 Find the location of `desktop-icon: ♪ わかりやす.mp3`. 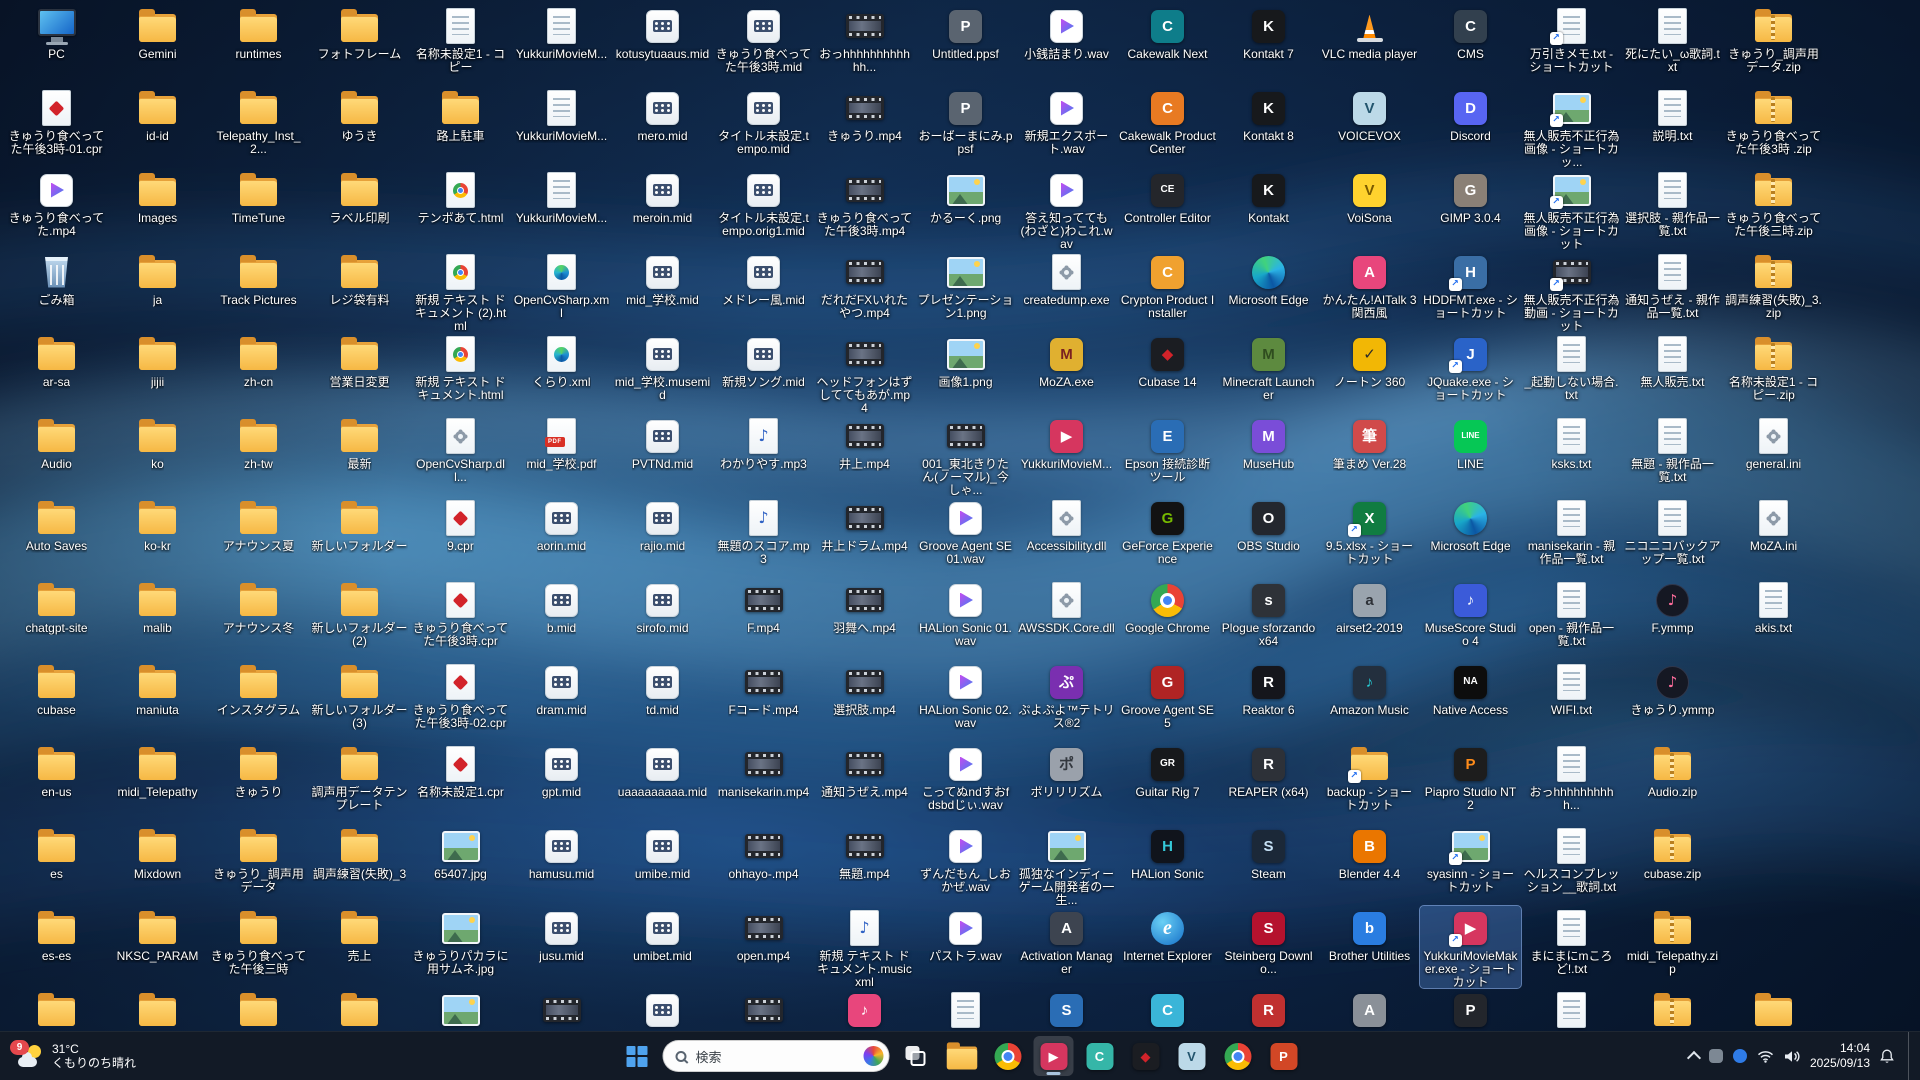

desktop-icon: ♪ わかりやす.mp3 is located at coordinates (763, 455).